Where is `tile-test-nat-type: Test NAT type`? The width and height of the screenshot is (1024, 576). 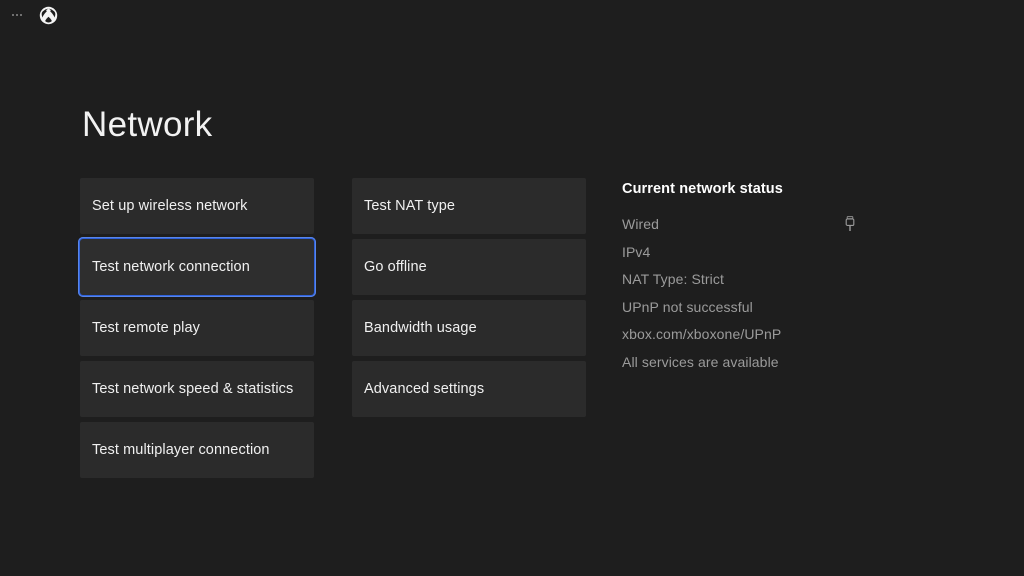
tile-test-nat-type: Test NAT type is located at coordinates (469, 206).